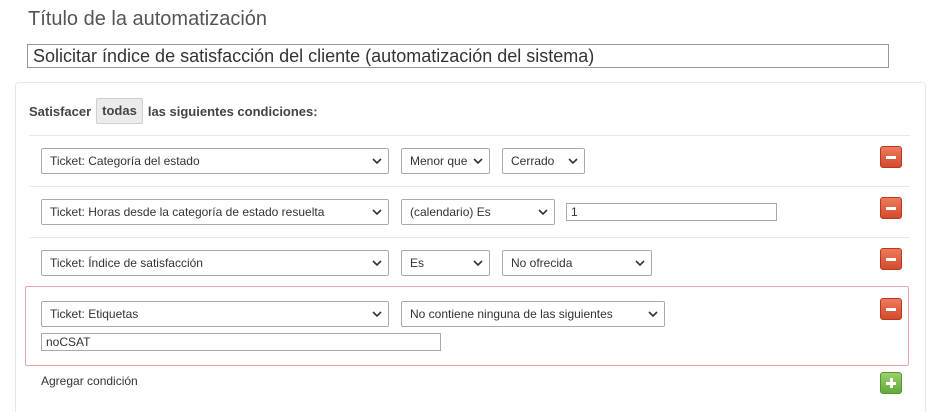 The image size is (933, 412). What do you see at coordinates (241, 342) in the screenshot?
I see `tags-input` at bounding box center [241, 342].